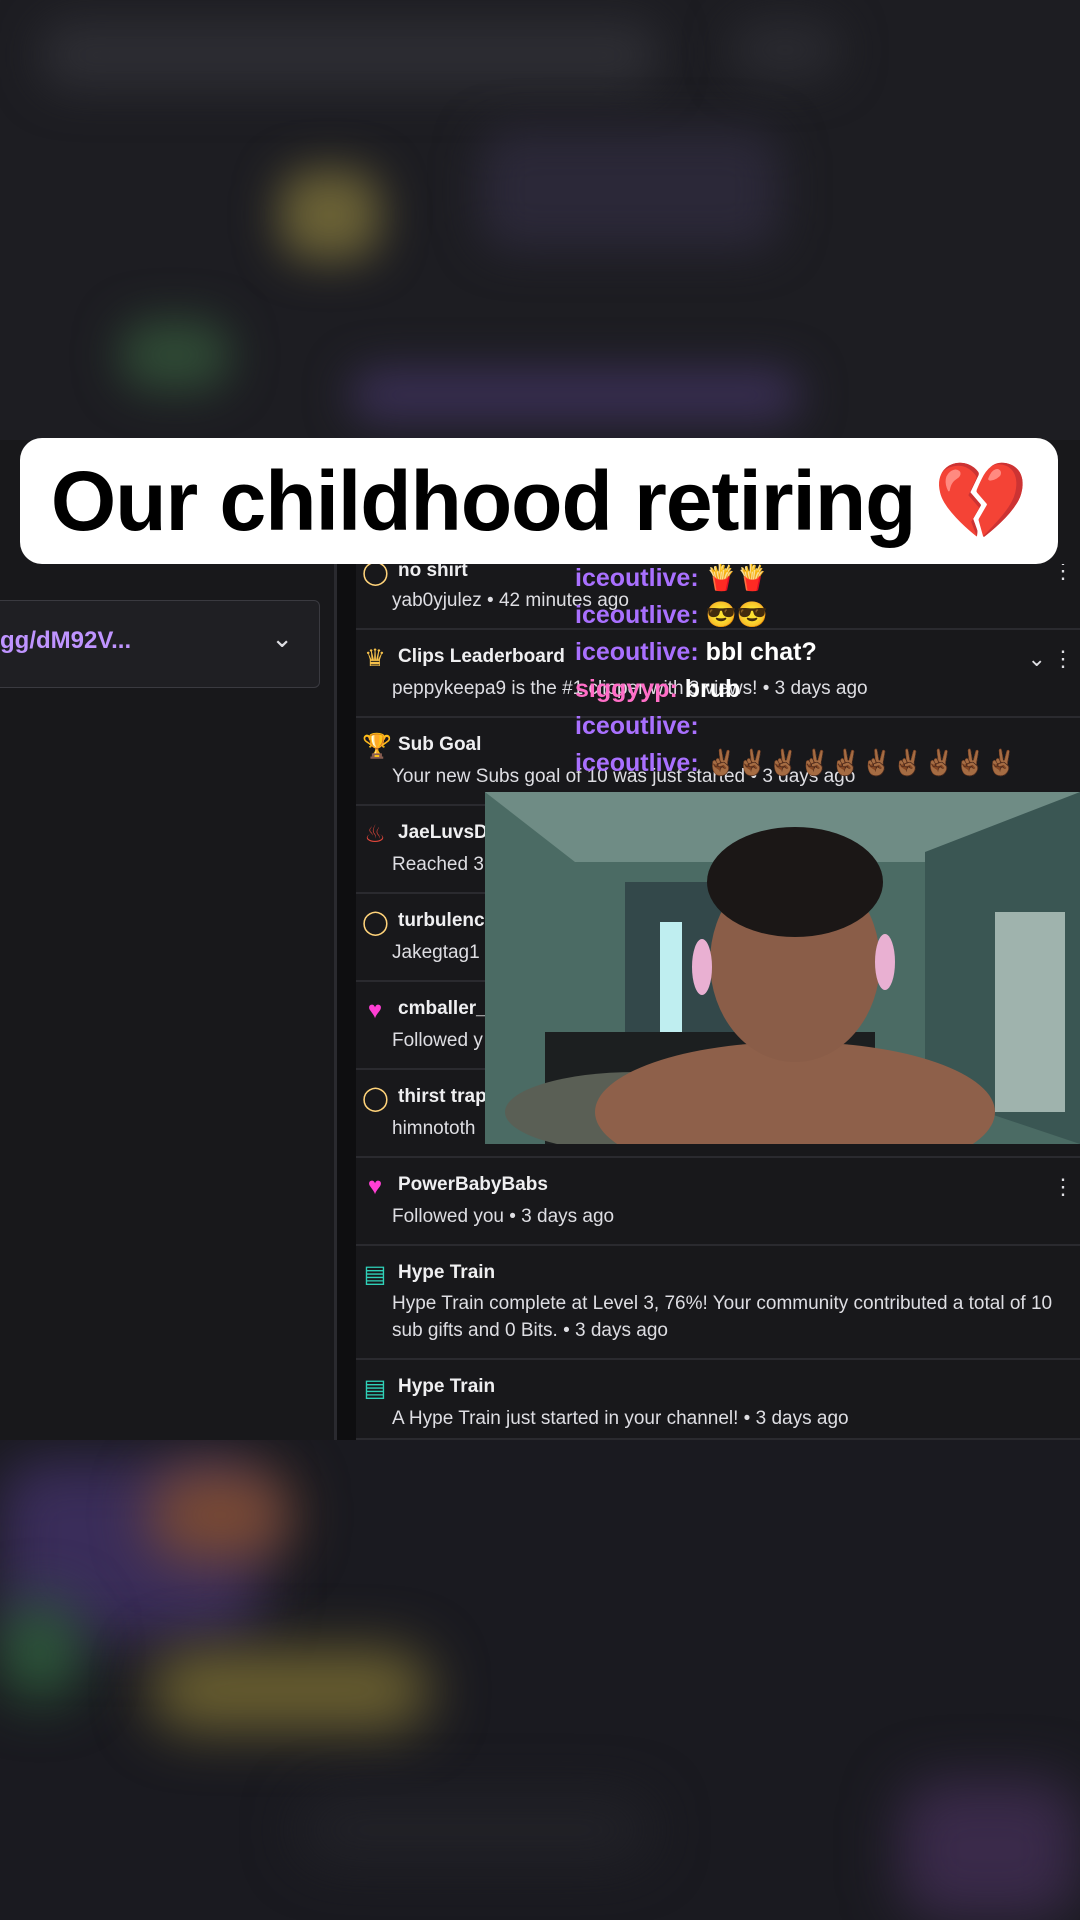 The image size is (1080, 1920). I want to click on webcam-frame, so click(782, 968).